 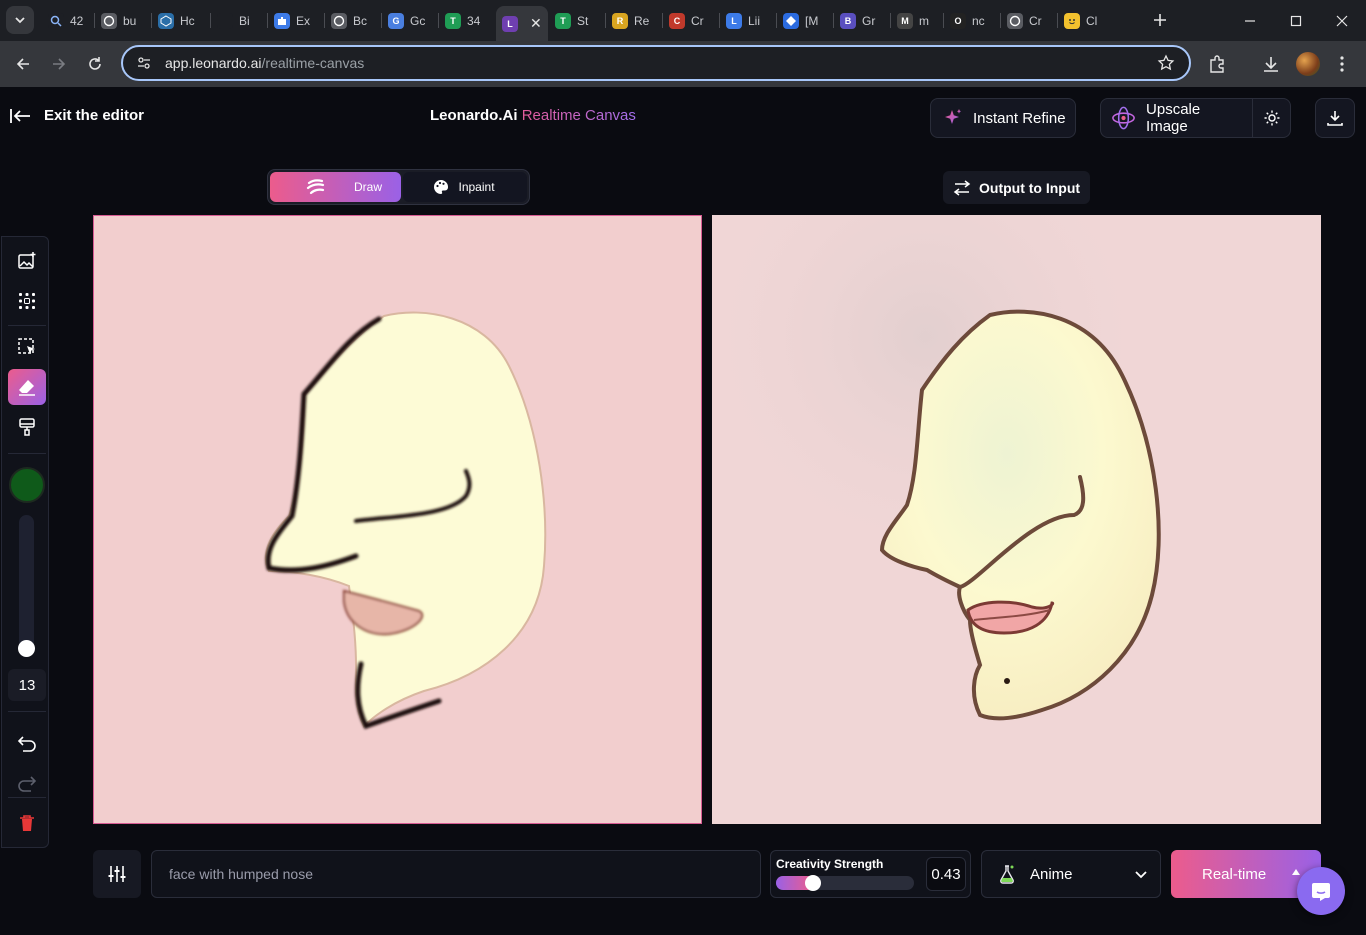 What do you see at coordinates (20, 115) in the screenshot?
I see `exit-arrow-icon` at bounding box center [20, 115].